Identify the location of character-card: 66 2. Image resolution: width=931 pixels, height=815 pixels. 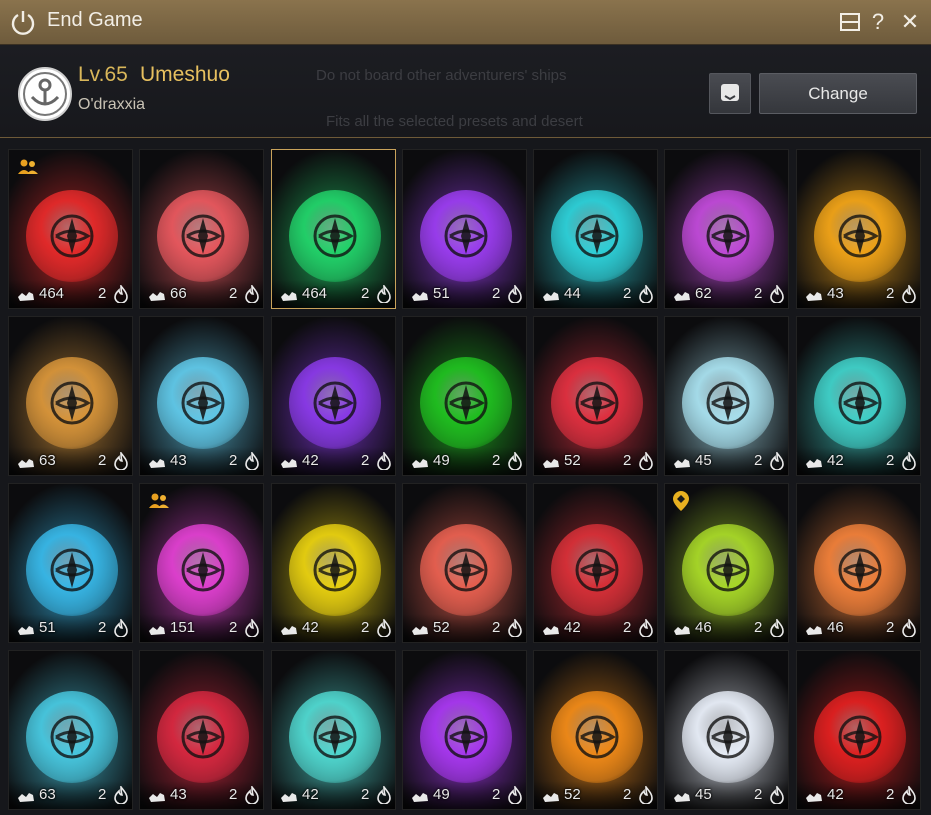
(201, 229).